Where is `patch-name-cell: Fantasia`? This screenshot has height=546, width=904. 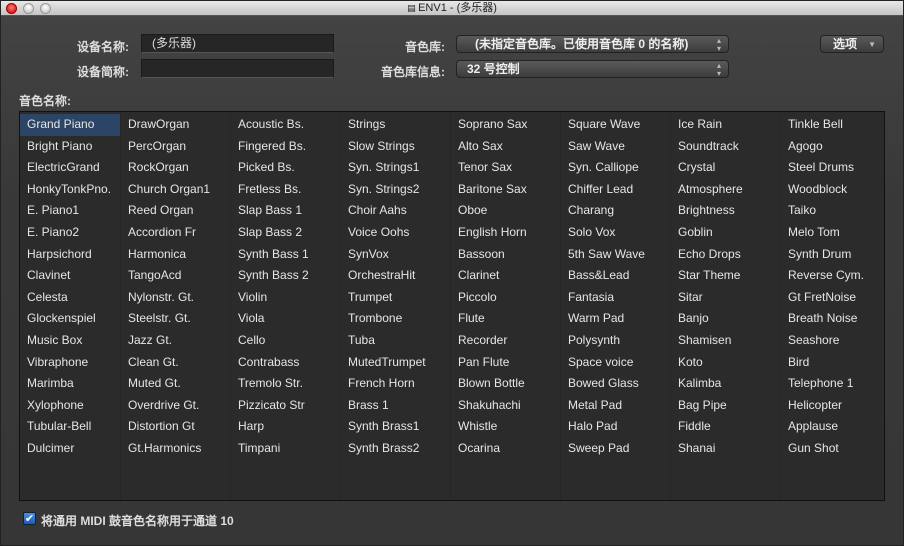
patch-name-cell: Fantasia is located at coordinates (615, 298).